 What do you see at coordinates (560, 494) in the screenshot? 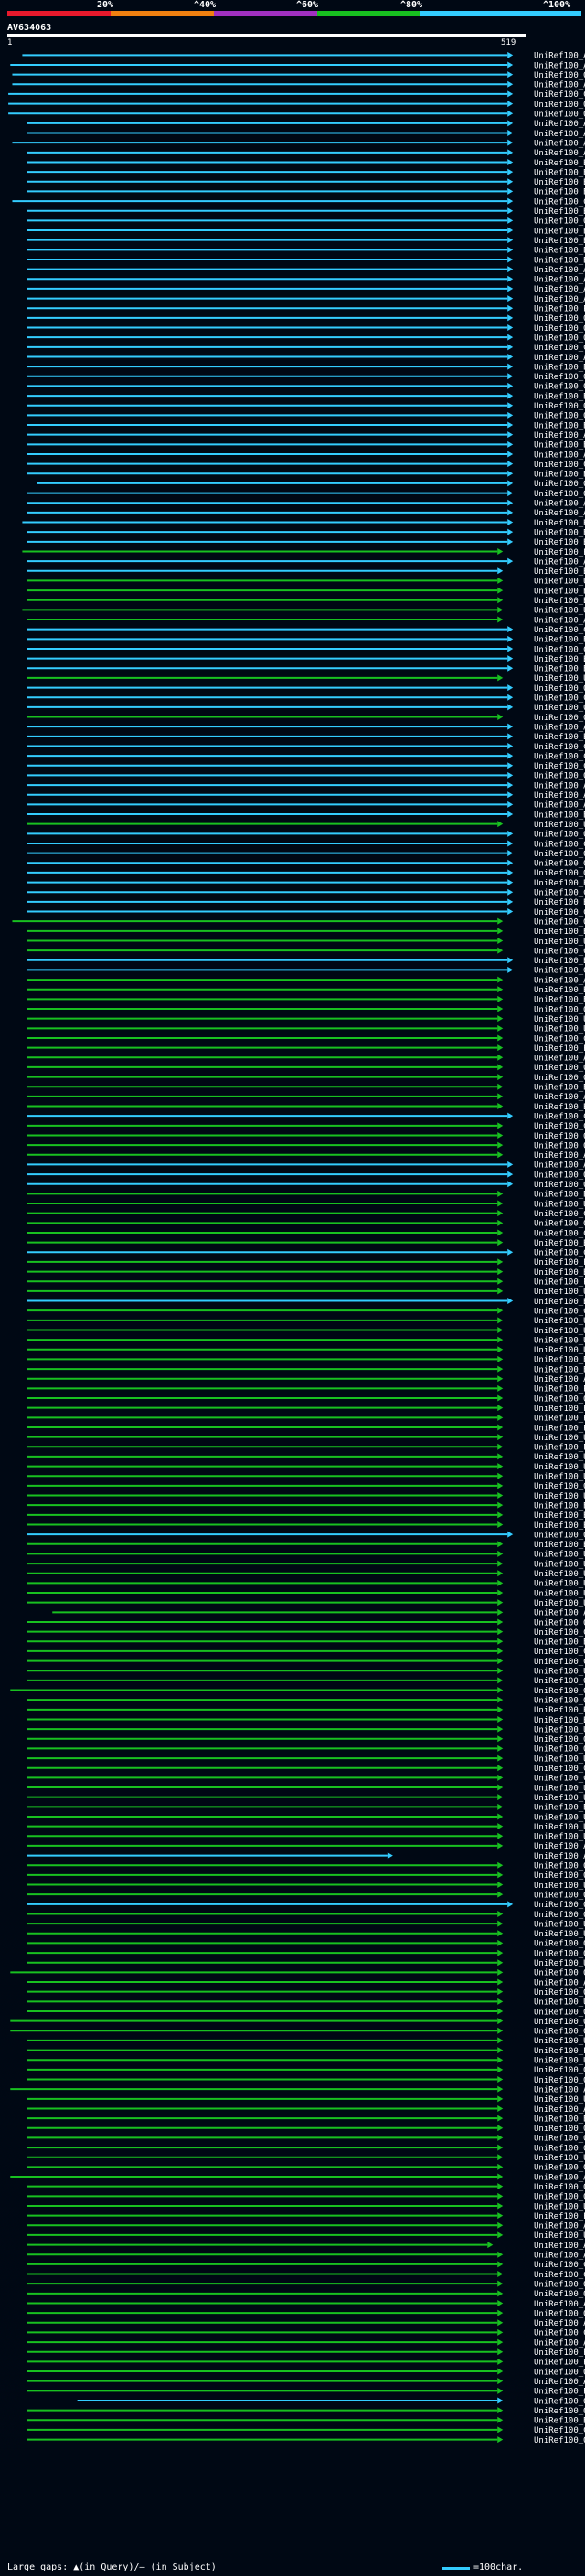
I see `hit-label: UniRef100_Q01CH5` at bounding box center [560, 494].